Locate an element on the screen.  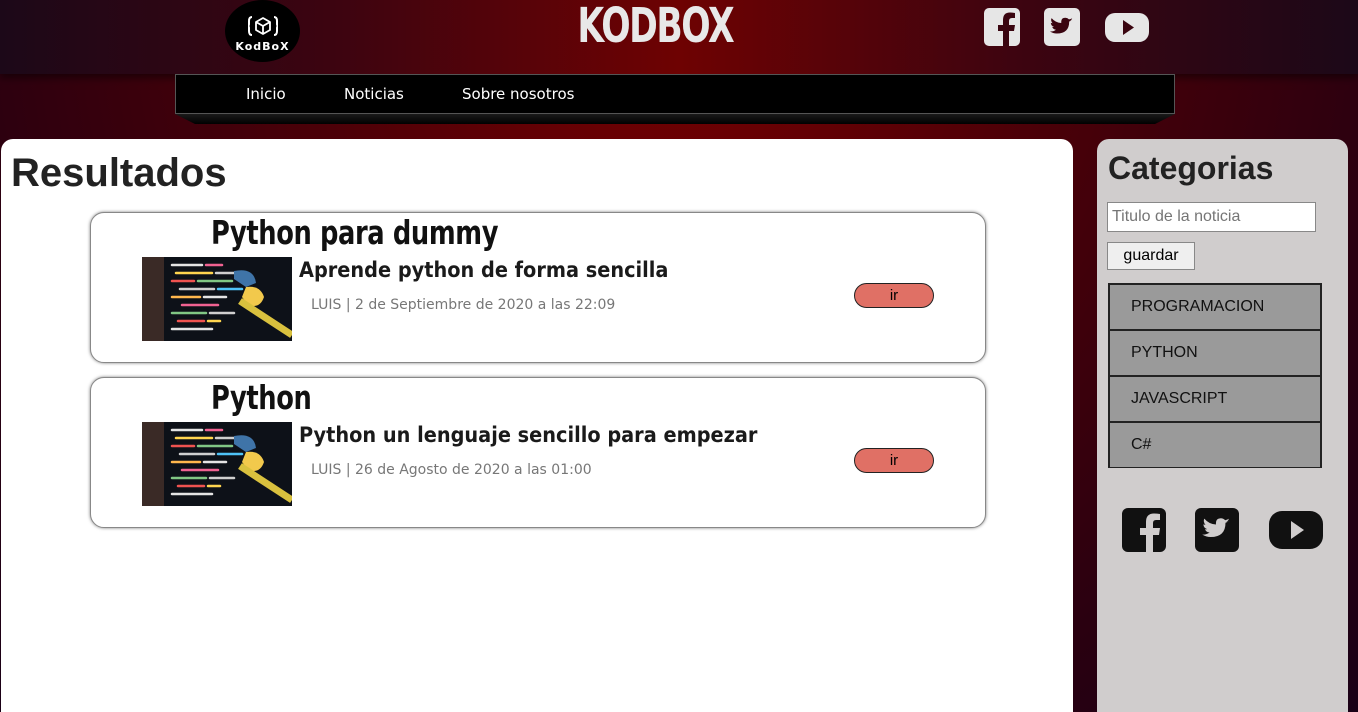
sidebar-title: Categorias is located at coordinates (1191, 168).